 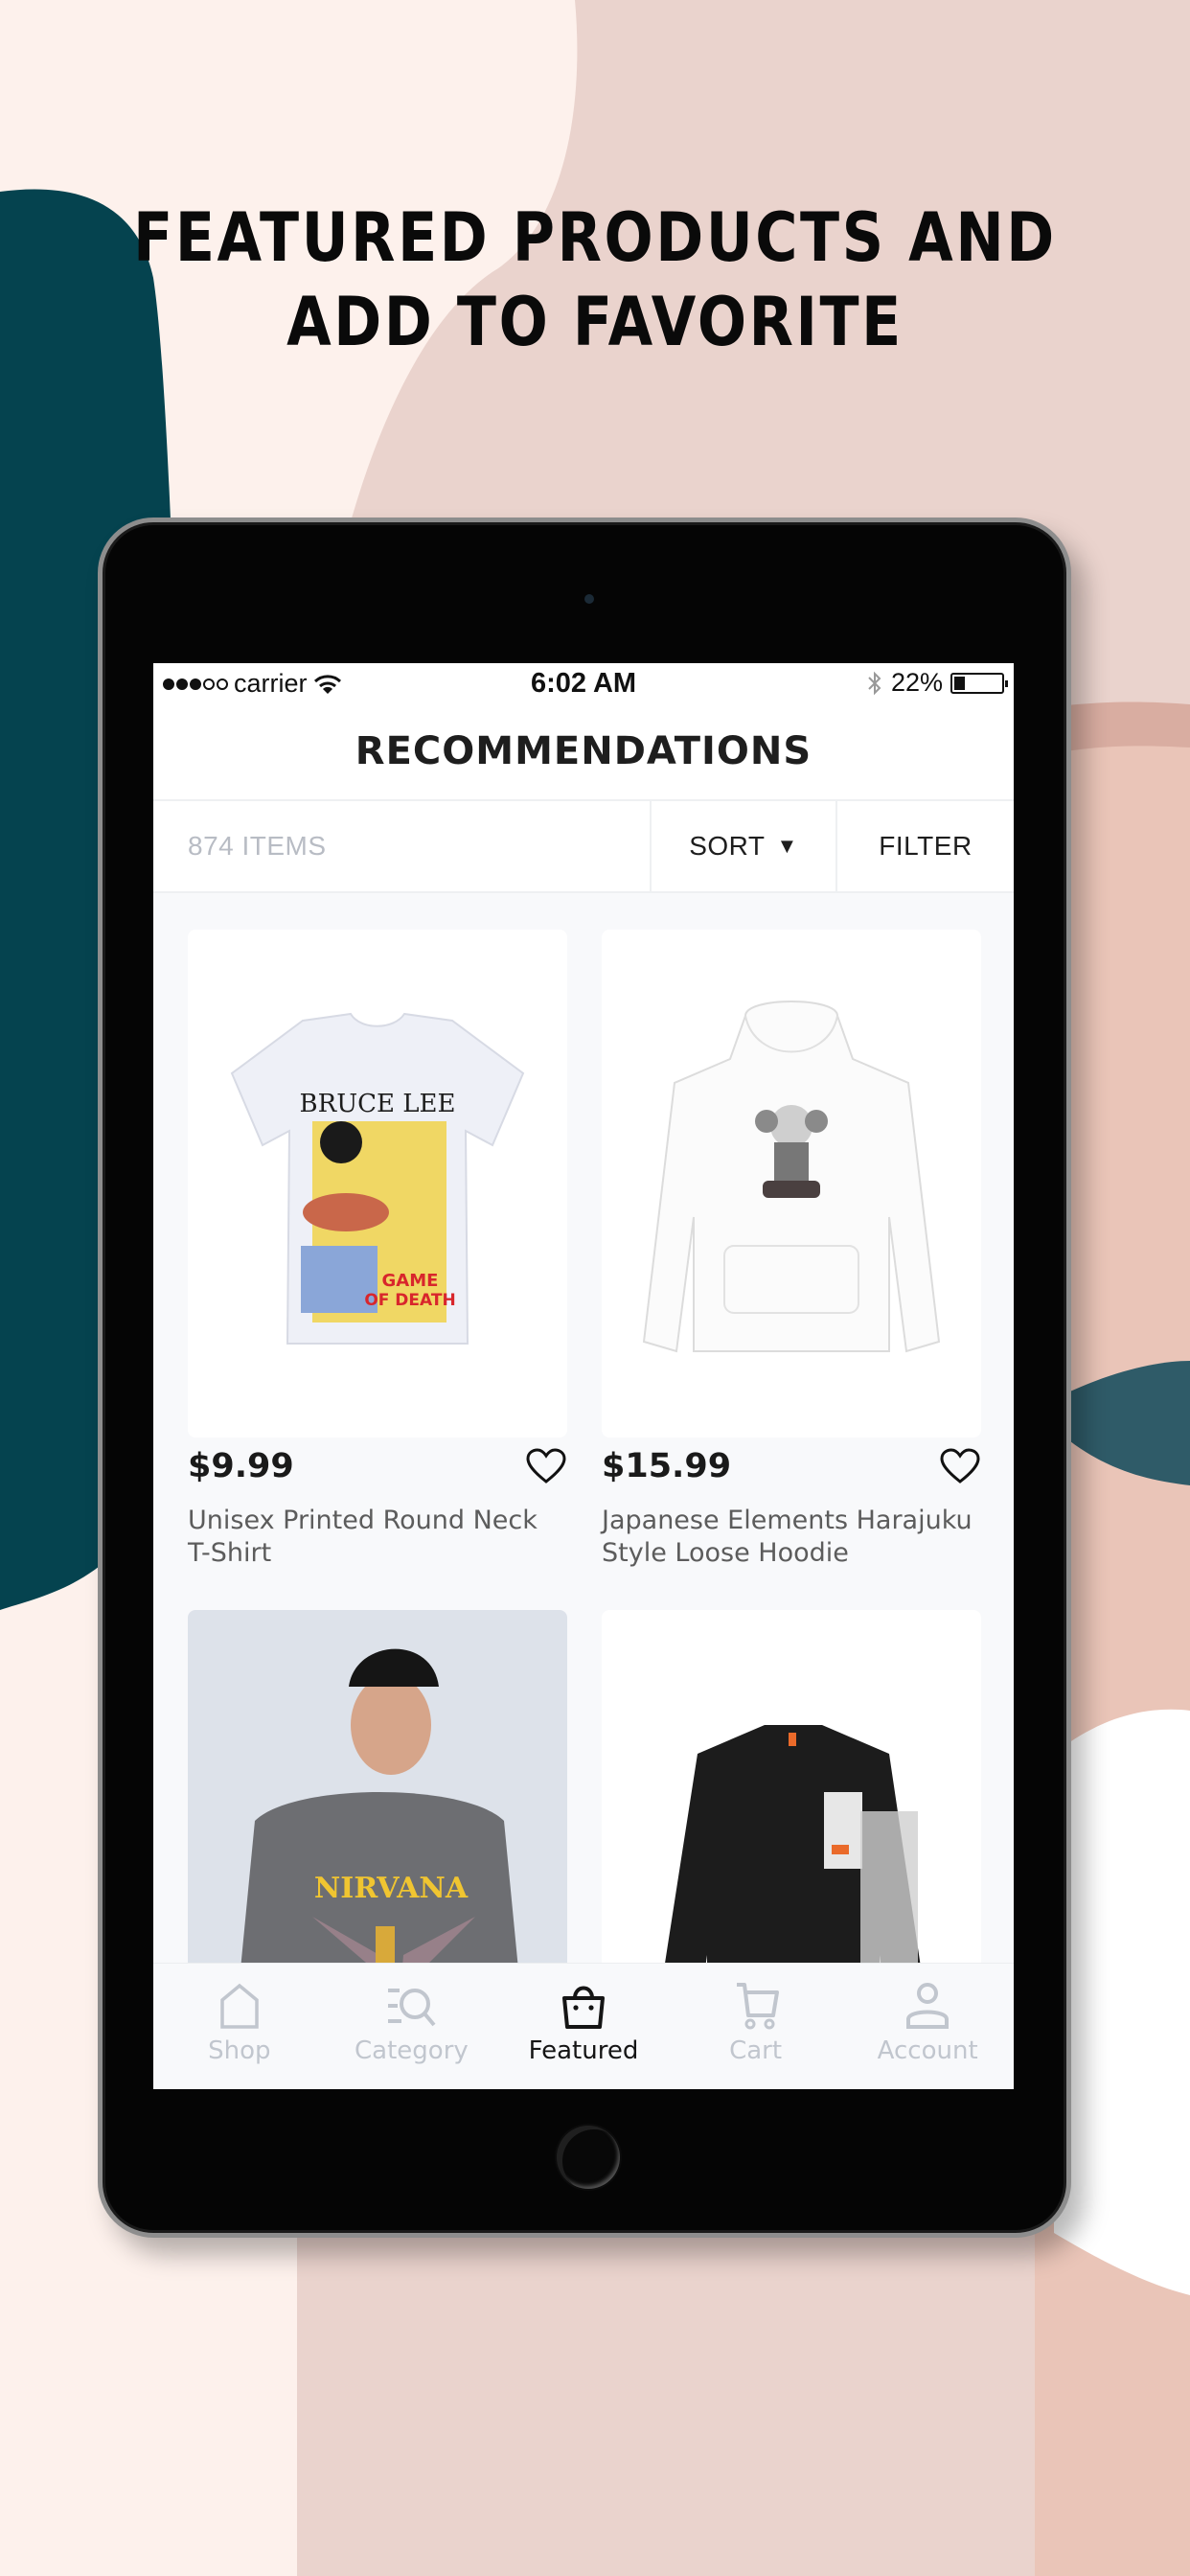 What do you see at coordinates (792, 1176) in the screenshot?
I see `hoodie-illustration` at bounding box center [792, 1176].